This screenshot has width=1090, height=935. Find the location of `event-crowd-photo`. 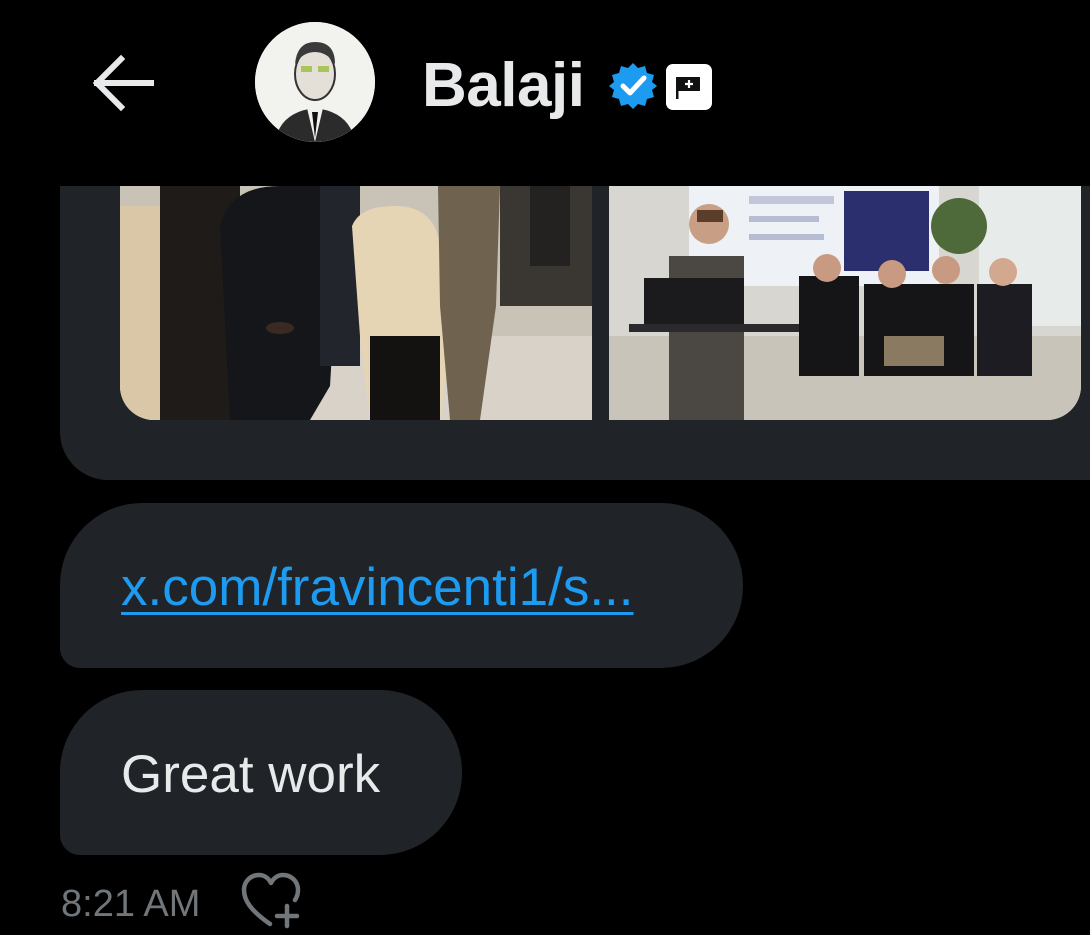

event-crowd-photo is located at coordinates (356, 303).